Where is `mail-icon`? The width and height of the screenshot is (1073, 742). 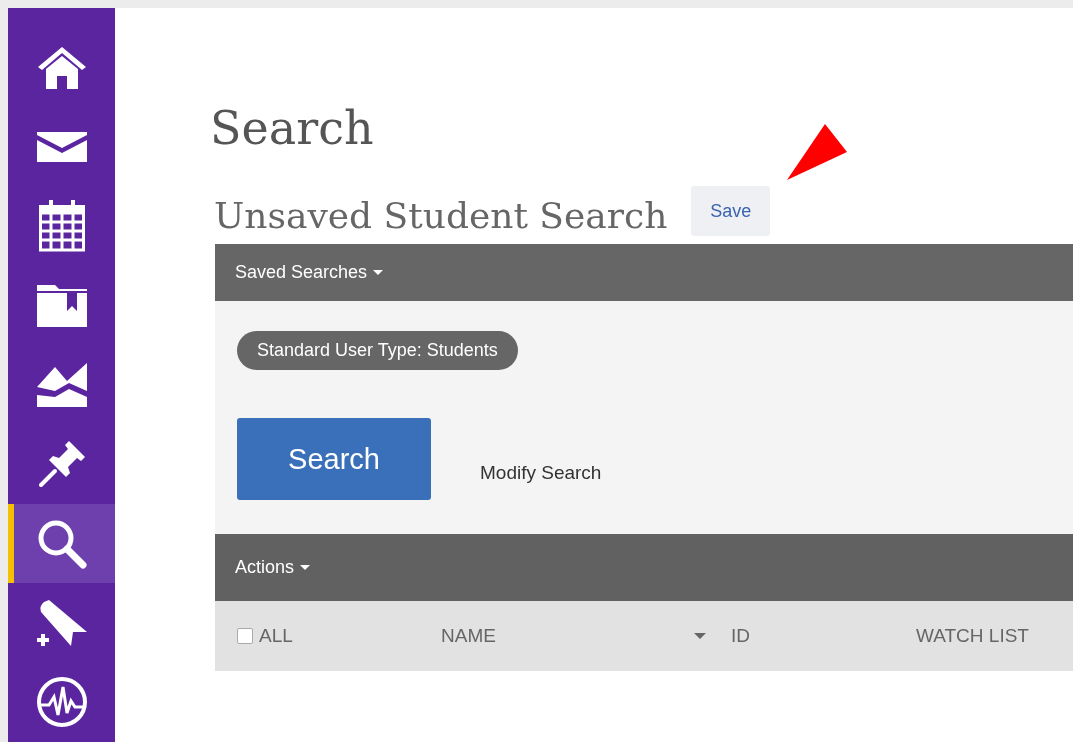 mail-icon is located at coordinates (61, 147).